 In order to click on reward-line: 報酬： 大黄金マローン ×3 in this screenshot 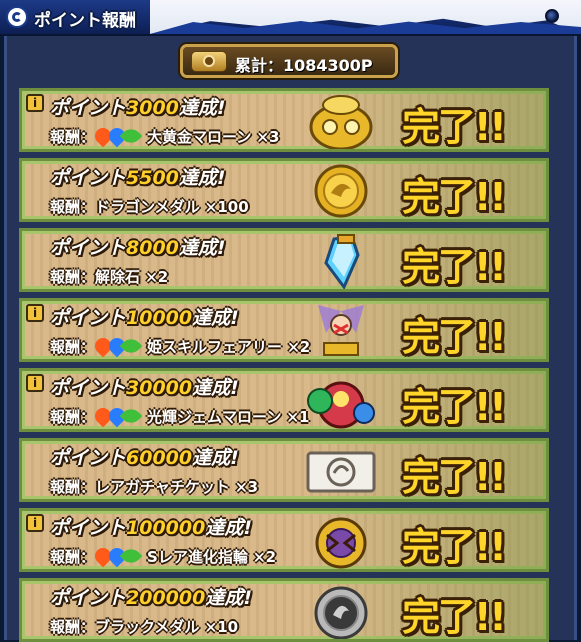, I will do `click(165, 136)`.